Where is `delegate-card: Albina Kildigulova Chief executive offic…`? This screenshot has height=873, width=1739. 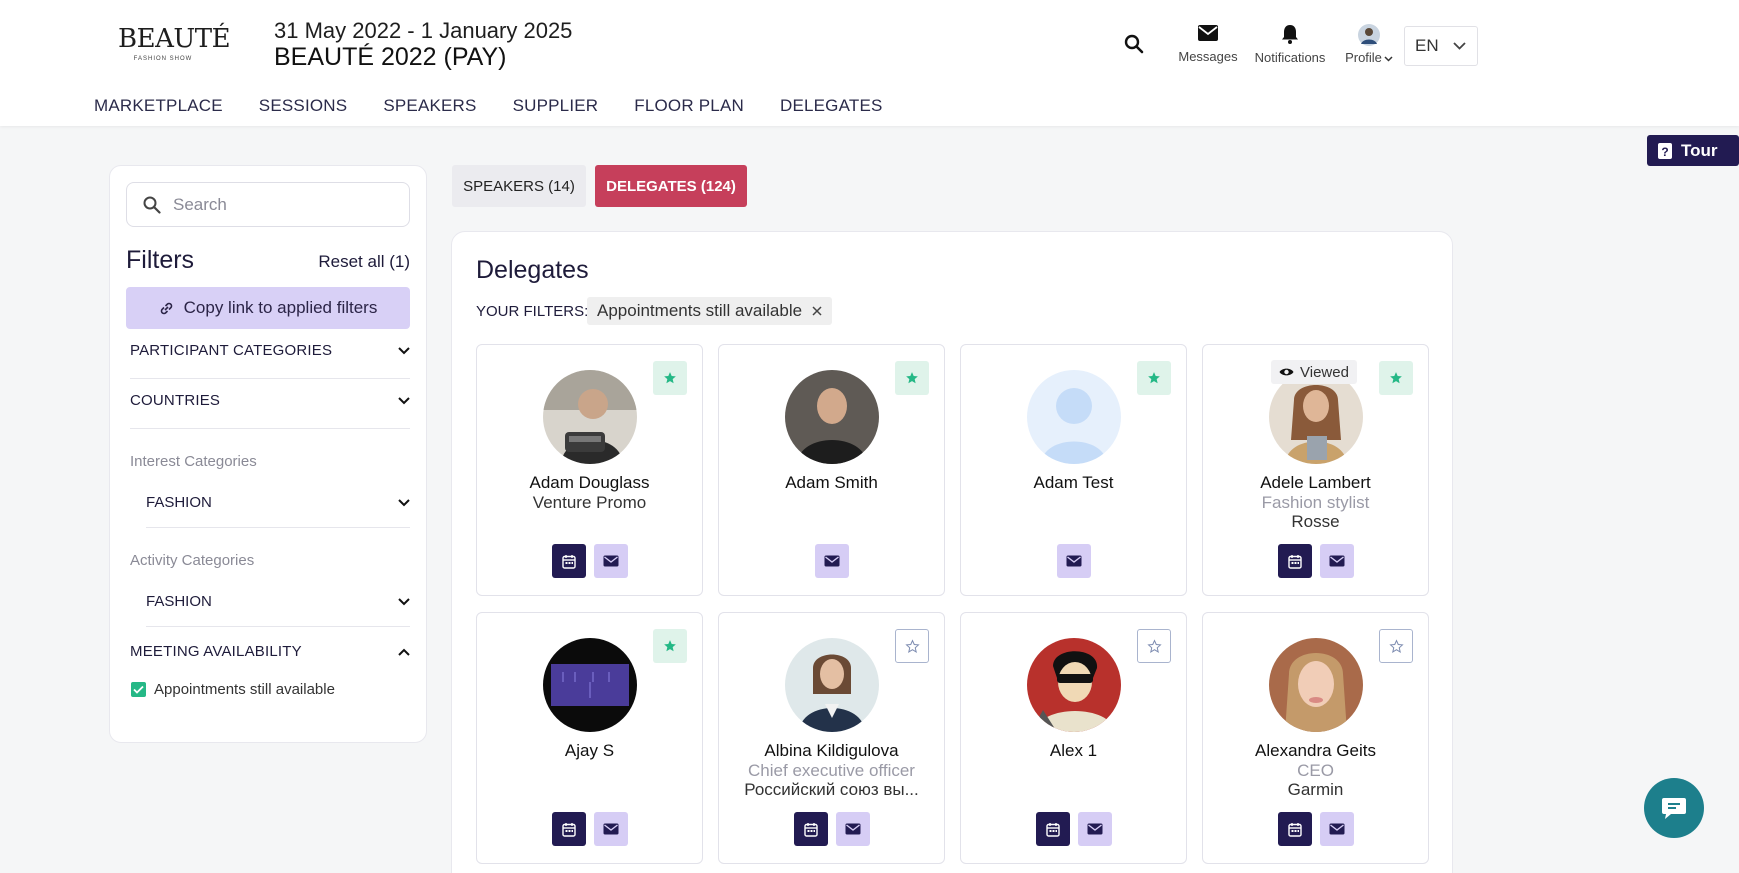 delegate-card: Albina Kildigulova Chief executive offic… is located at coordinates (831, 738).